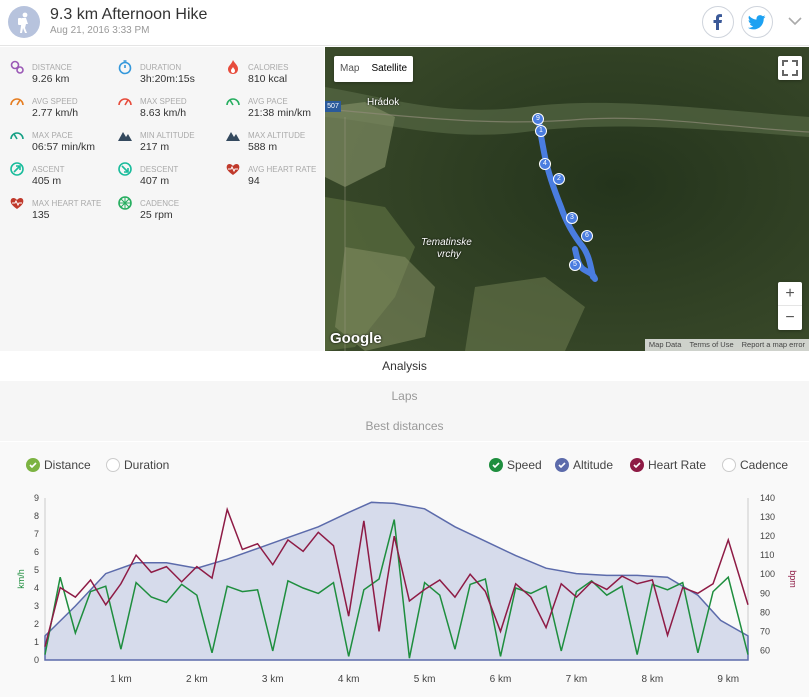 Image resolution: width=809 pixels, height=697 pixels. I want to click on y-tick-left: 2, so click(36, 624).